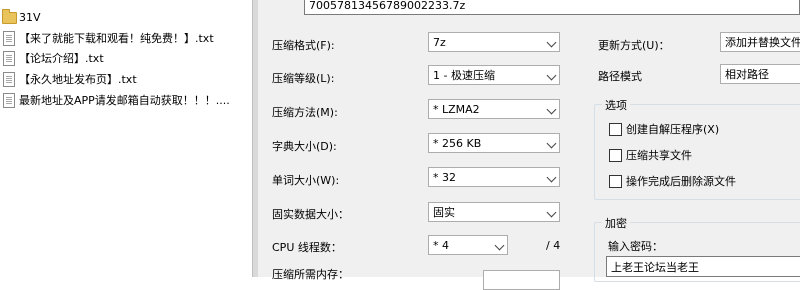  What do you see at coordinates (521, 280) in the screenshot?
I see `memory-value-field` at bounding box center [521, 280].